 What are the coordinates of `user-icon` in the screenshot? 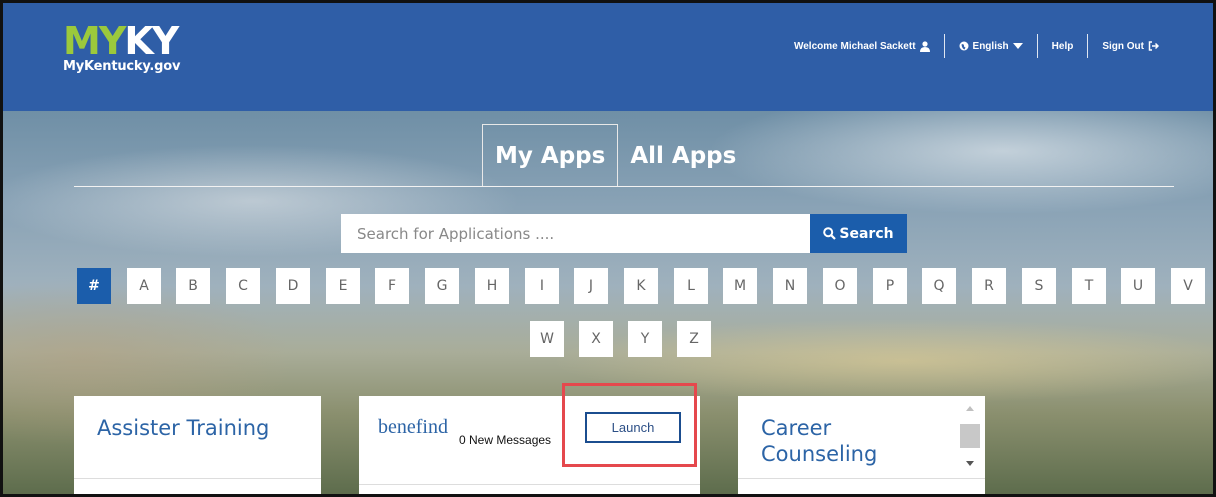 It's located at (924, 46).